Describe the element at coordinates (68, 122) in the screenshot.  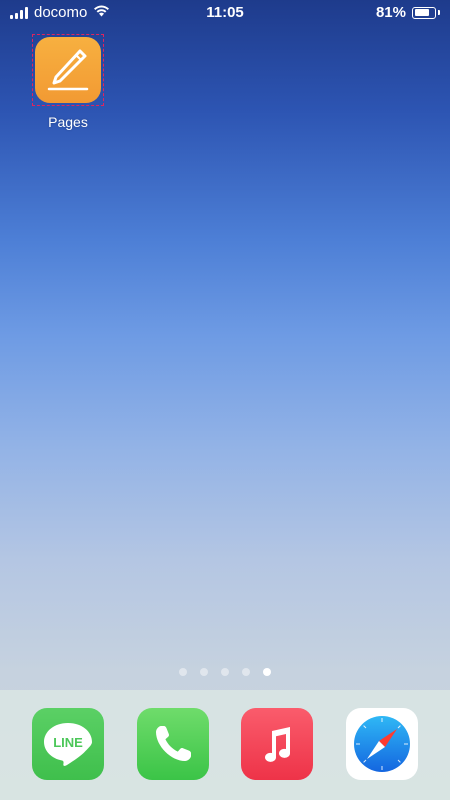
I see `app-label-pages: Pages` at that location.